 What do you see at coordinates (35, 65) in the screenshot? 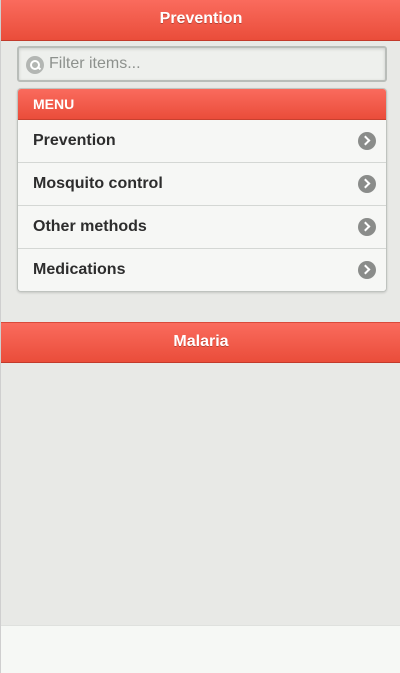
I see `search-icon` at bounding box center [35, 65].